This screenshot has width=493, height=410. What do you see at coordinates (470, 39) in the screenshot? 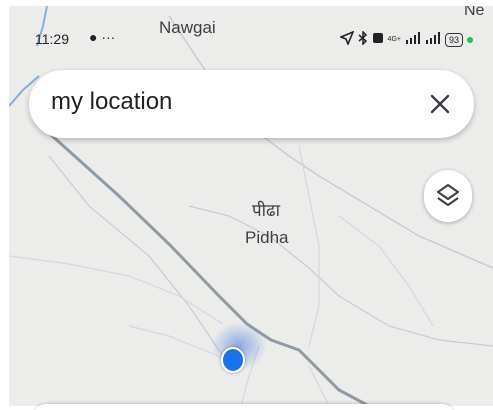
I see `privacy-dot-icon` at bounding box center [470, 39].